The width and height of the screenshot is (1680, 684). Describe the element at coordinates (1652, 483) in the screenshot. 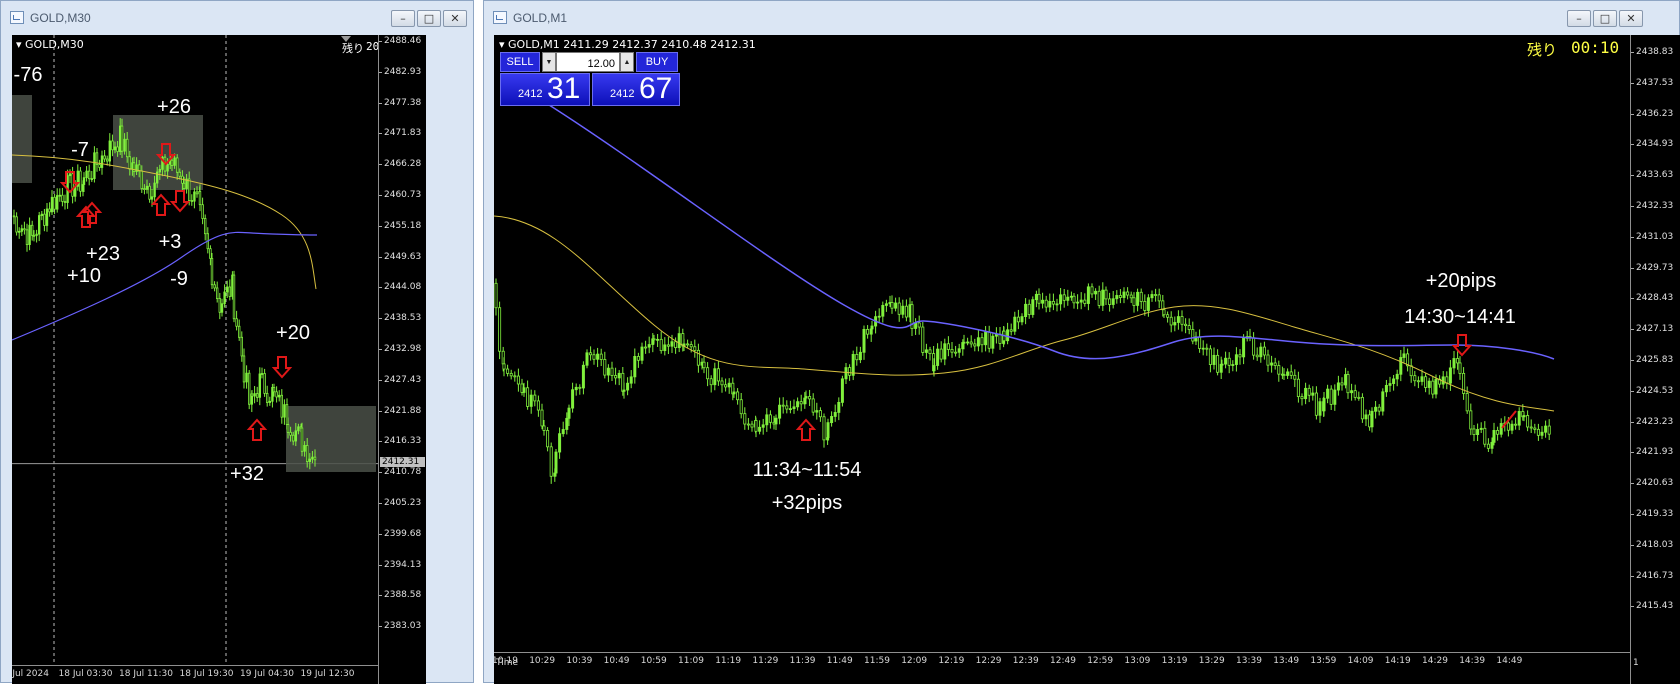

I see `price-tick: 2420.63` at that location.